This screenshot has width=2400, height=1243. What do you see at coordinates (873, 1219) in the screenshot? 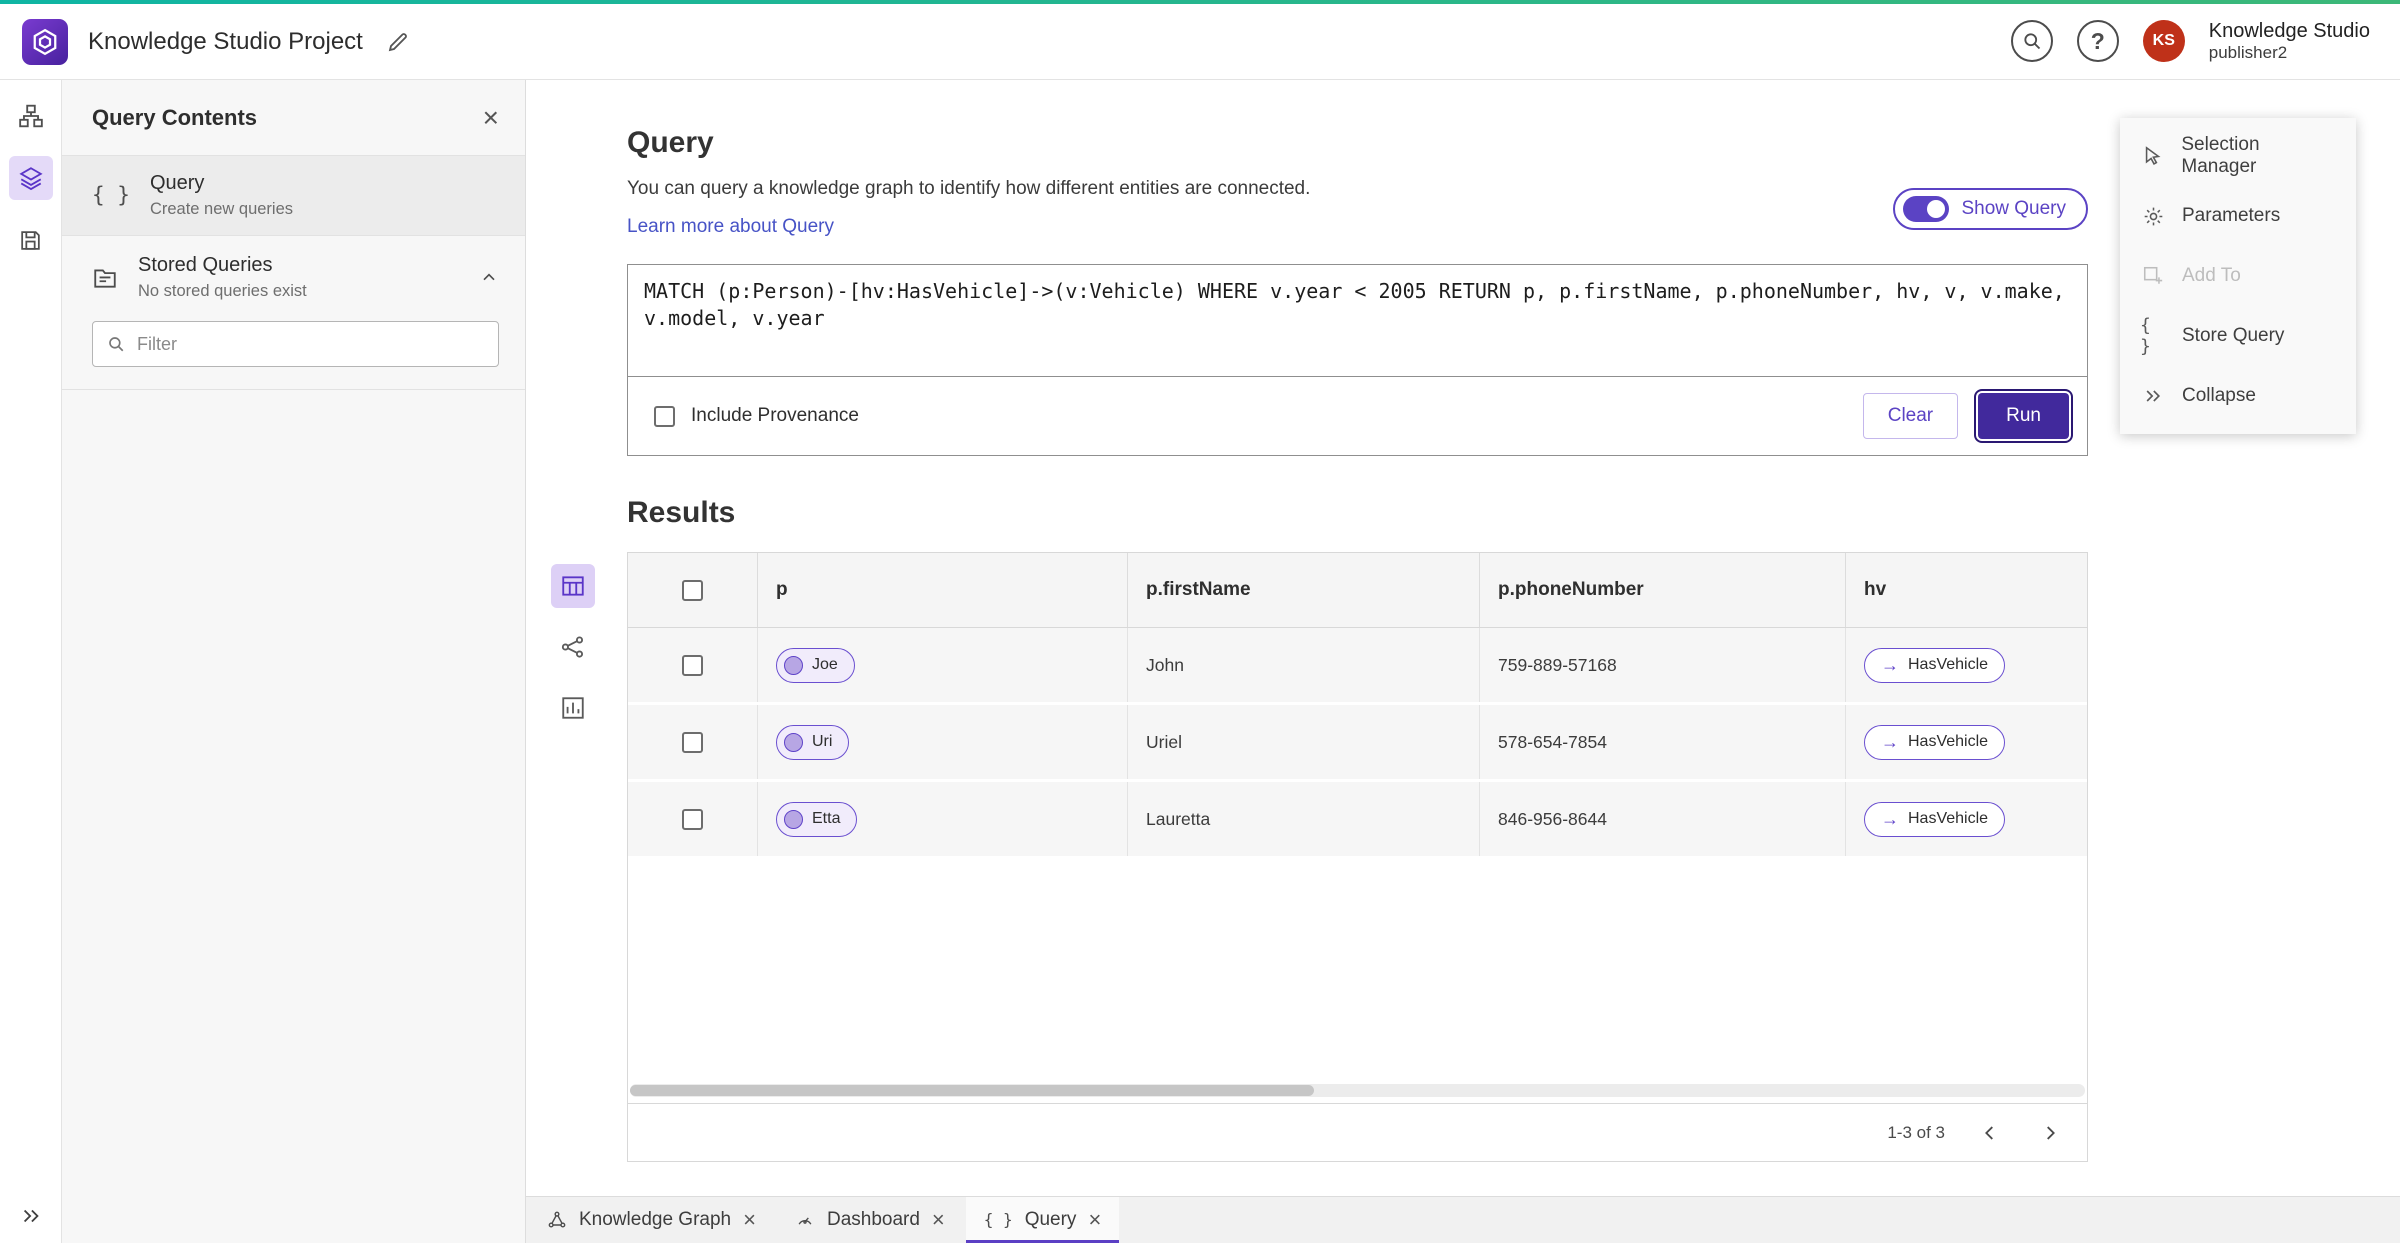
I see `tab-label: Dashboard` at bounding box center [873, 1219].